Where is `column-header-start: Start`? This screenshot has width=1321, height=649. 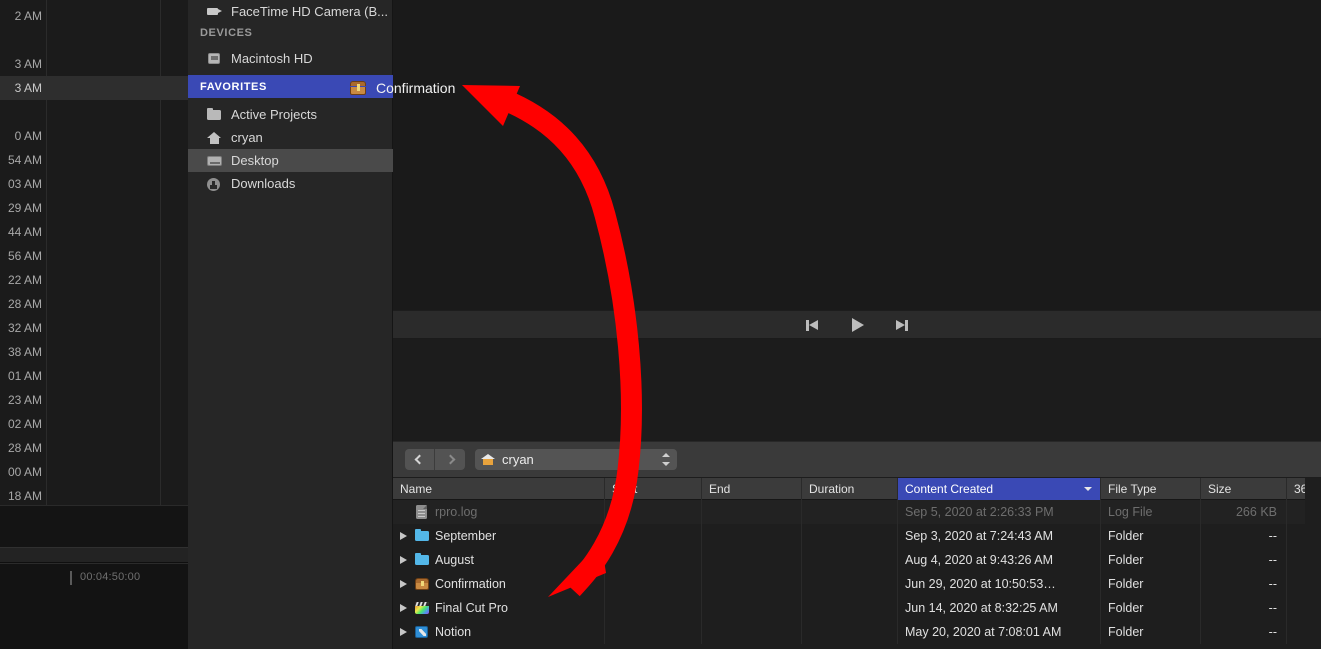 column-header-start: Start is located at coordinates (653, 489).